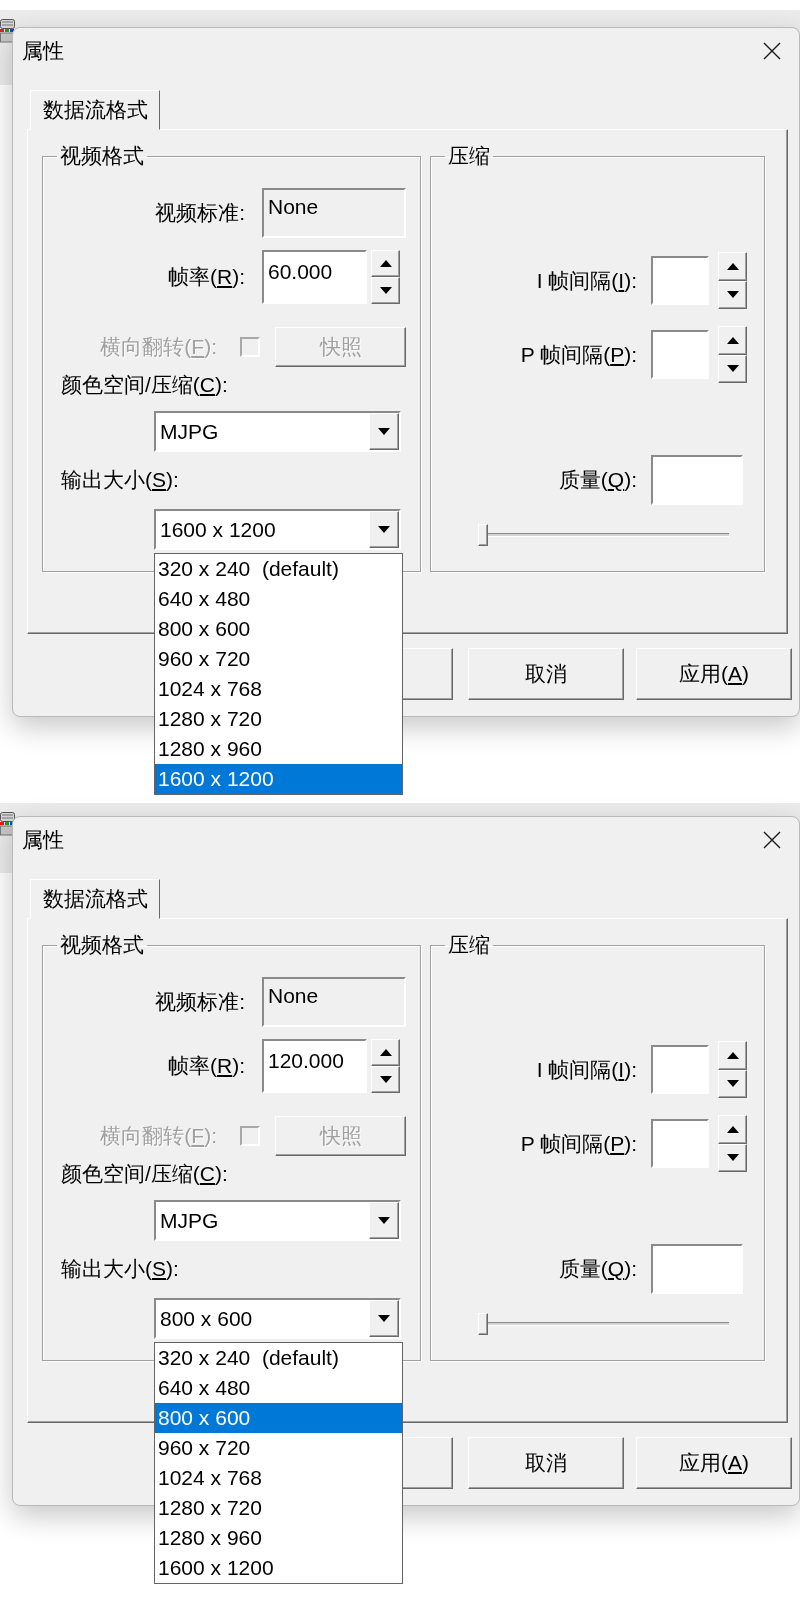 Image resolution: width=800 pixels, height=1600 pixels. I want to click on output-size-dropdown: 800 x 600, so click(277, 1318).